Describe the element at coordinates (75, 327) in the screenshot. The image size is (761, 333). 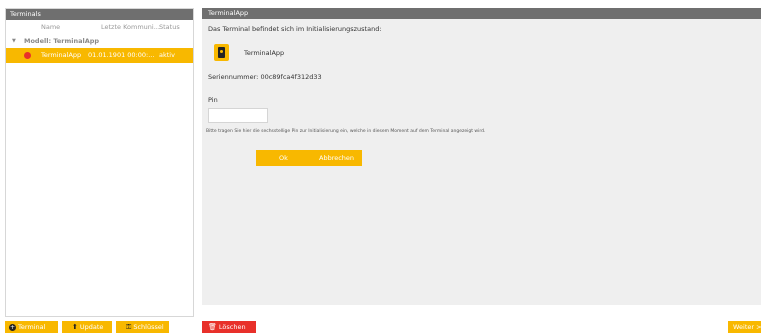
I see `upload-icon: ⬆` at that location.